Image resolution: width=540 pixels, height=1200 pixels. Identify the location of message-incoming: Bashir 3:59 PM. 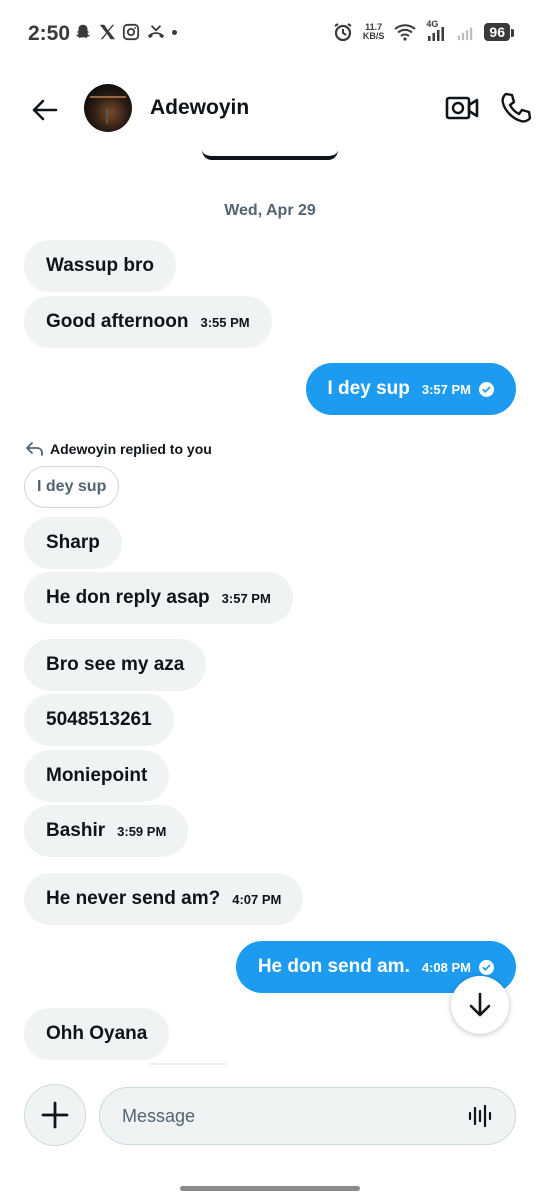
(106, 831).